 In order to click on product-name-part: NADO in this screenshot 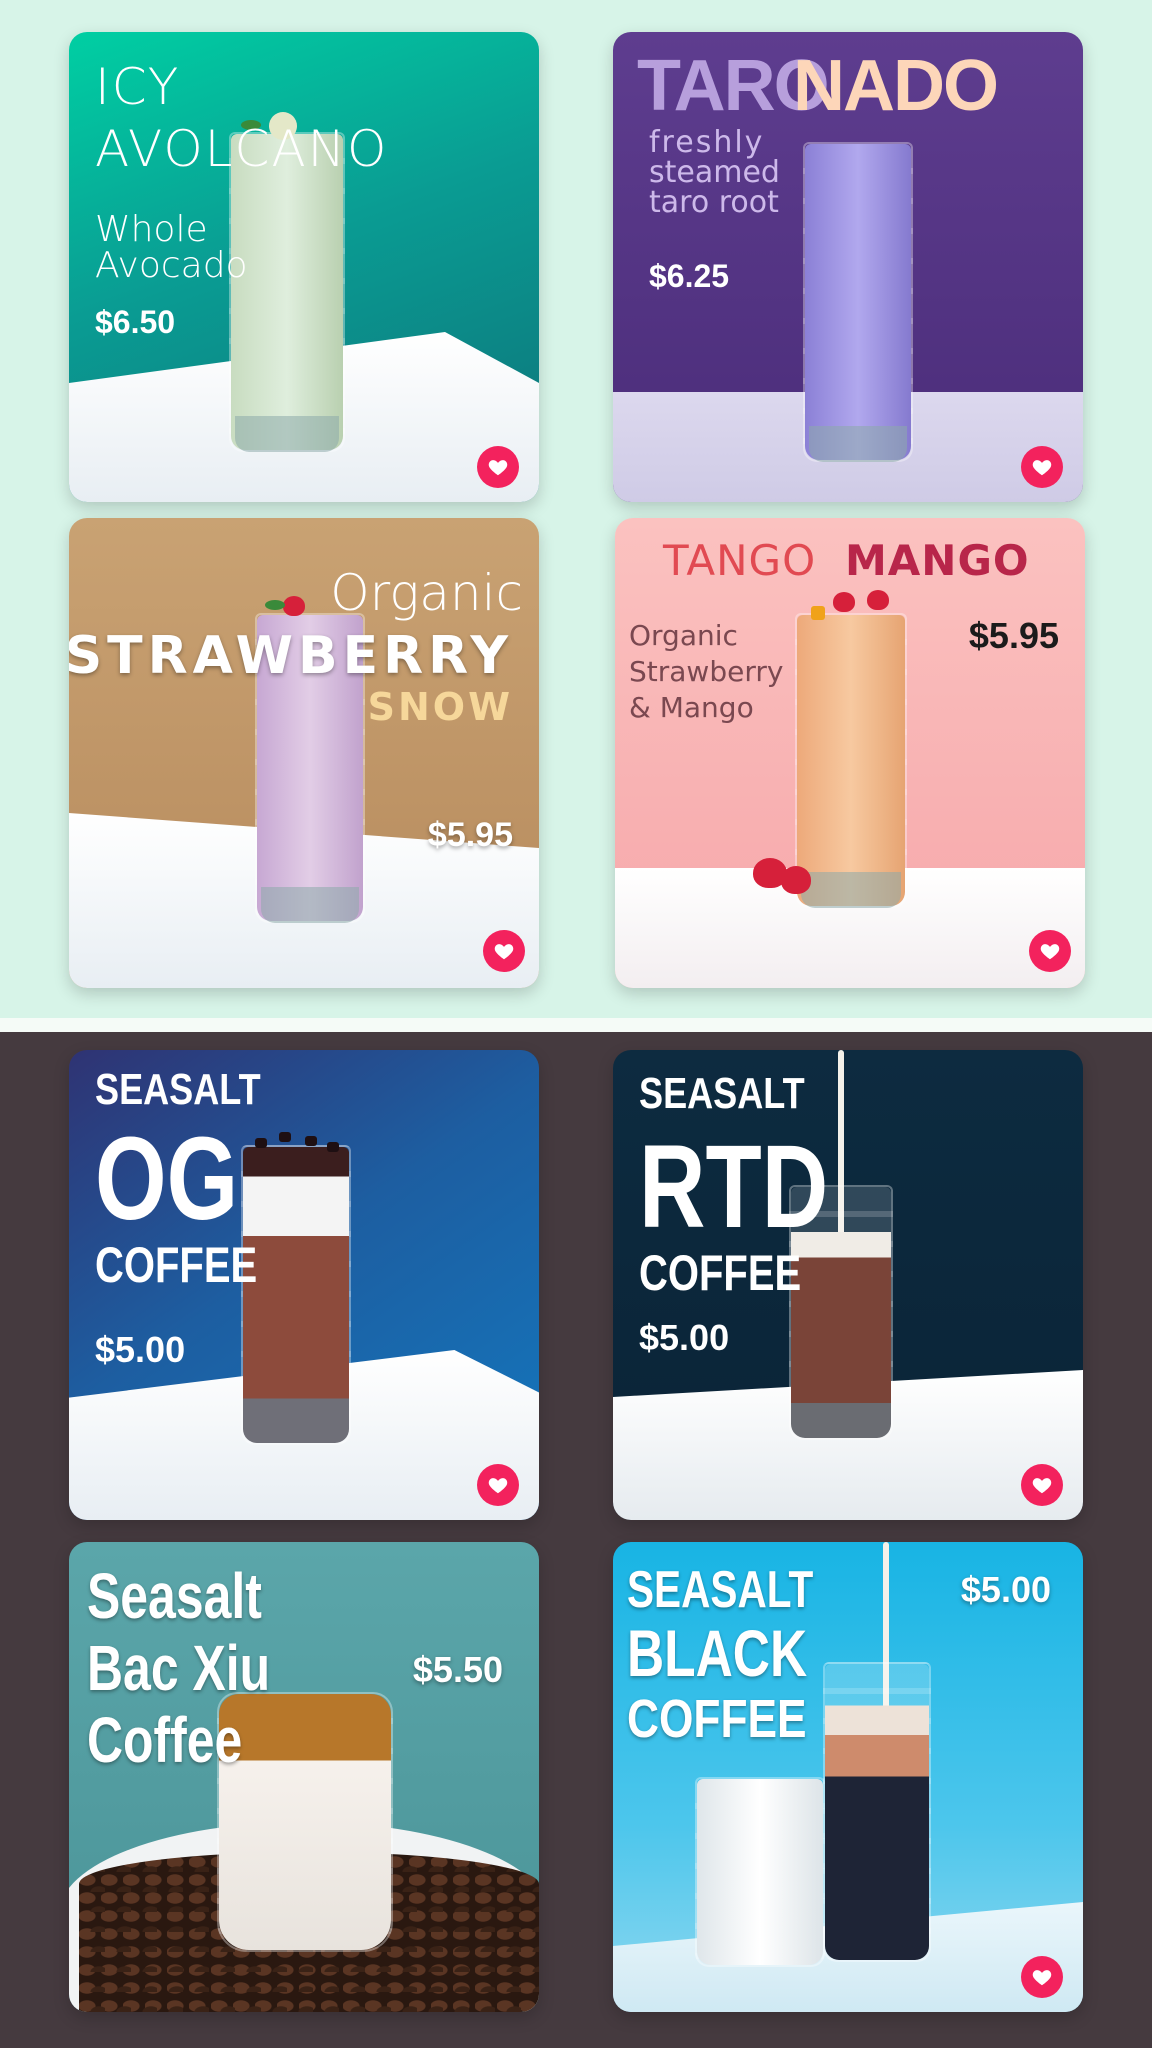, I will do `click(896, 86)`.